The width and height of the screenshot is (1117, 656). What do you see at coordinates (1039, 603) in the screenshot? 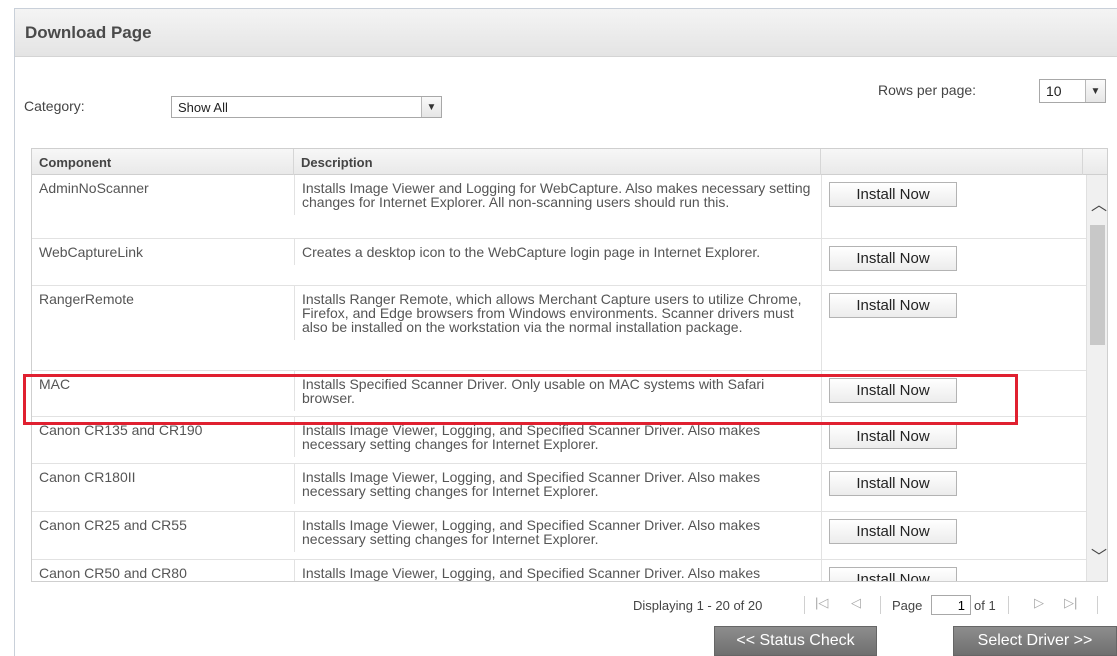
I see `next-page-icon: ▷` at bounding box center [1039, 603].